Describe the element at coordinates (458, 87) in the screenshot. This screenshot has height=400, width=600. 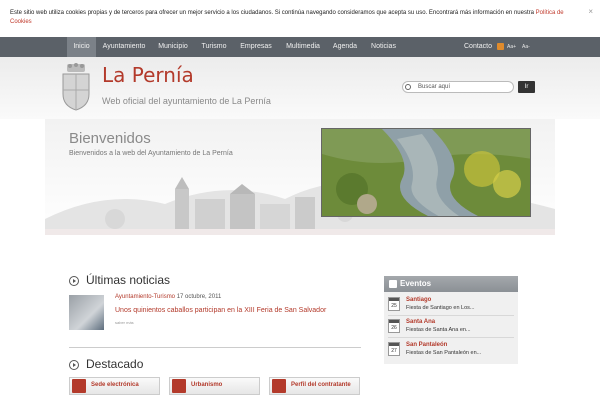
I see `search-input: Buscar aquí` at that location.